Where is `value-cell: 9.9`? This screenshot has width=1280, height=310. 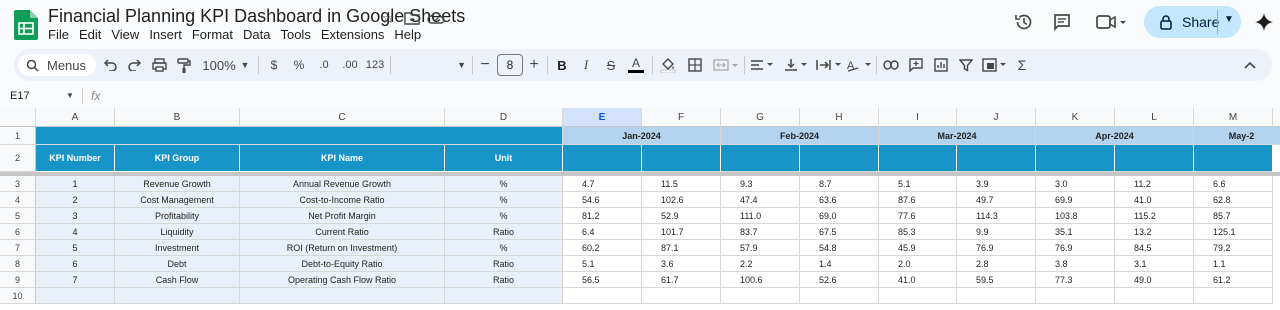 value-cell: 9.9 is located at coordinates (996, 232).